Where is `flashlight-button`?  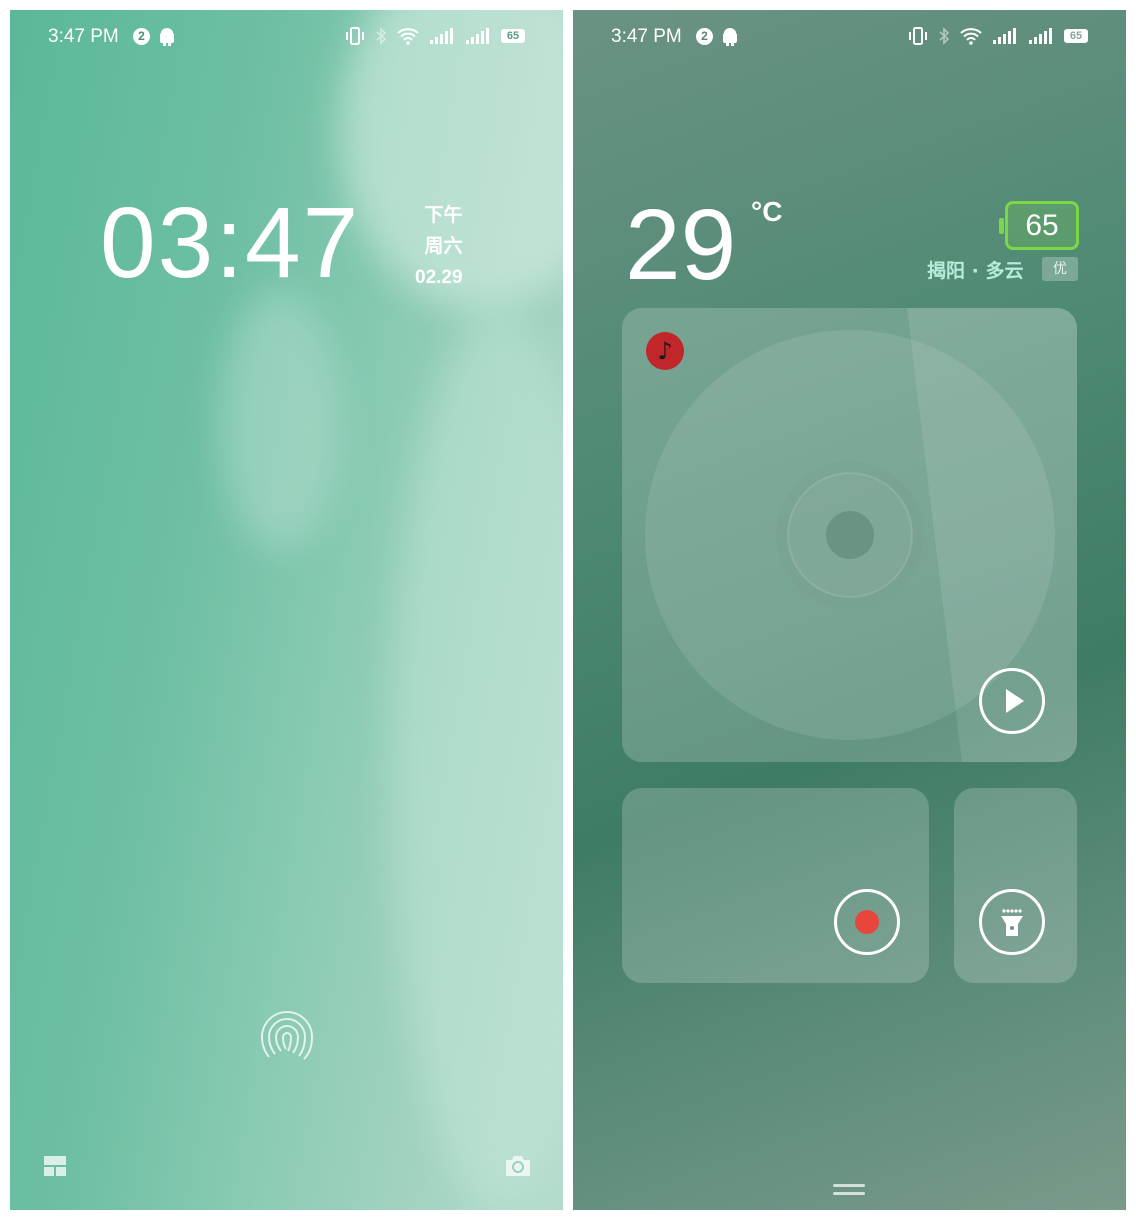
flashlight-button is located at coordinates (1012, 922).